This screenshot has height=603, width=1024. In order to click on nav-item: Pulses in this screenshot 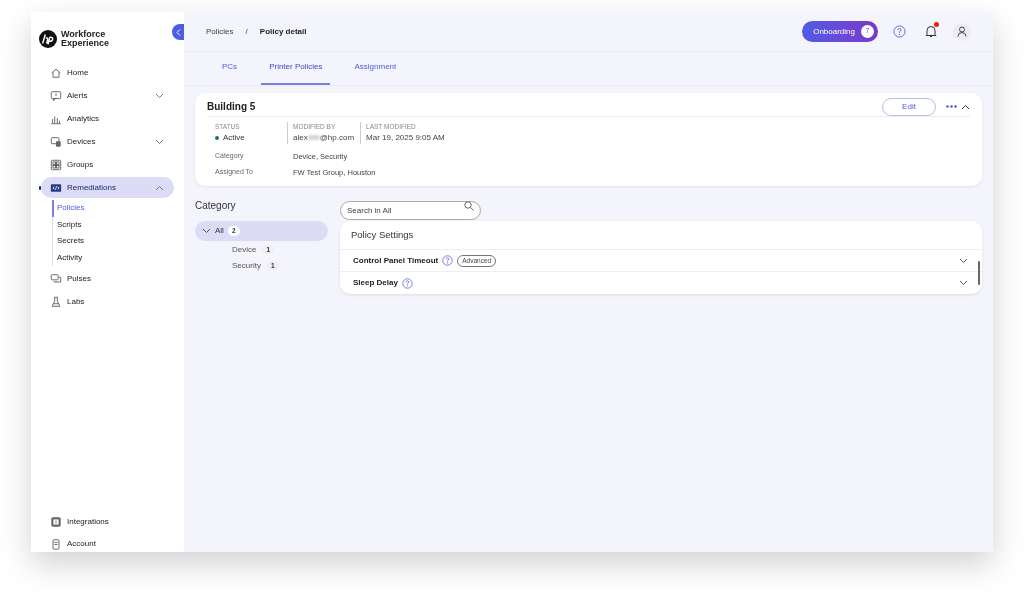, I will do `click(107, 278)`.